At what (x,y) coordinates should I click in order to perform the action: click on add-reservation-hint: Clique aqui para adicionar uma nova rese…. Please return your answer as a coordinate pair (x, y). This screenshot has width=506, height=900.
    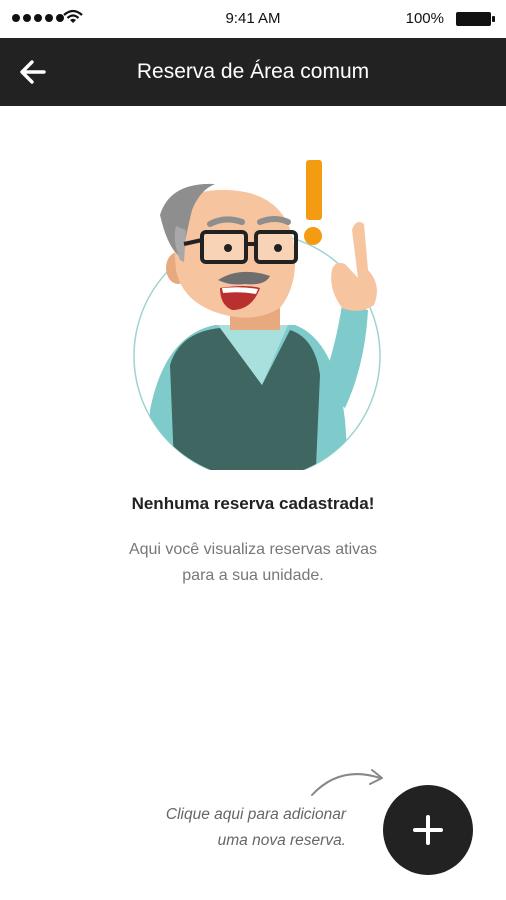
    Looking at the image, I should click on (256, 828).